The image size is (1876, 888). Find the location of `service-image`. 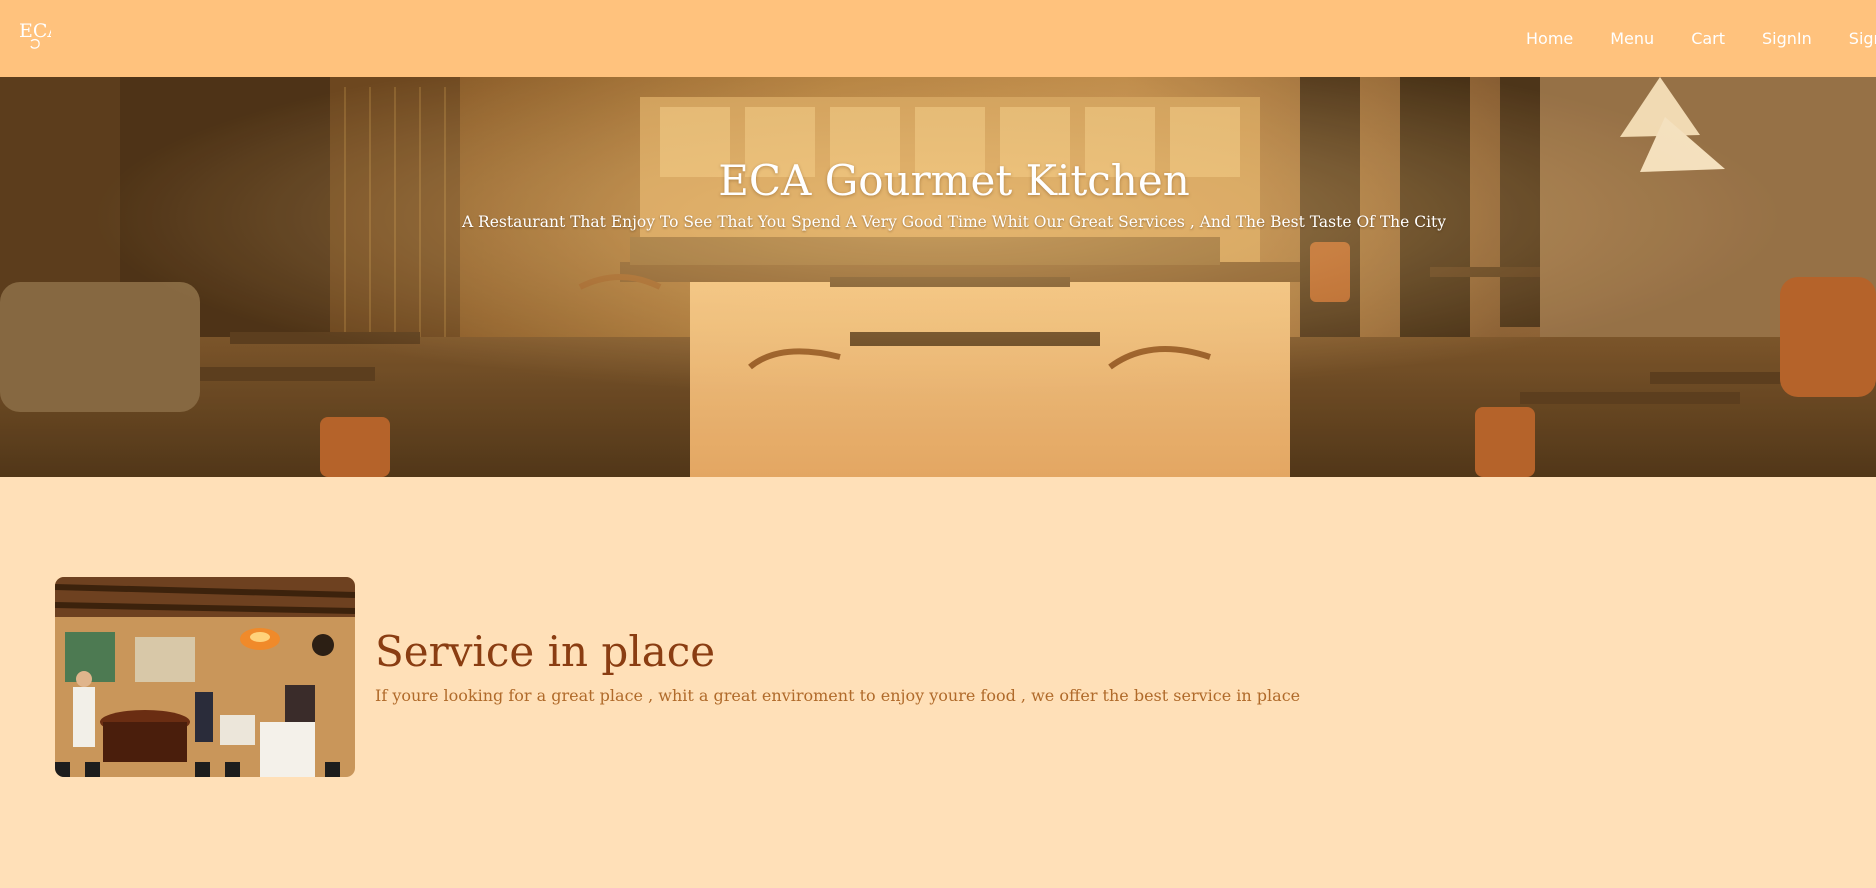

service-image is located at coordinates (205, 677).